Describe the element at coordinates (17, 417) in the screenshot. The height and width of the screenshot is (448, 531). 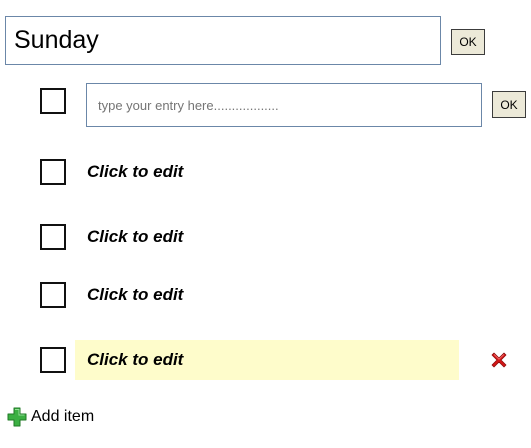
I see `plus-icon` at that location.